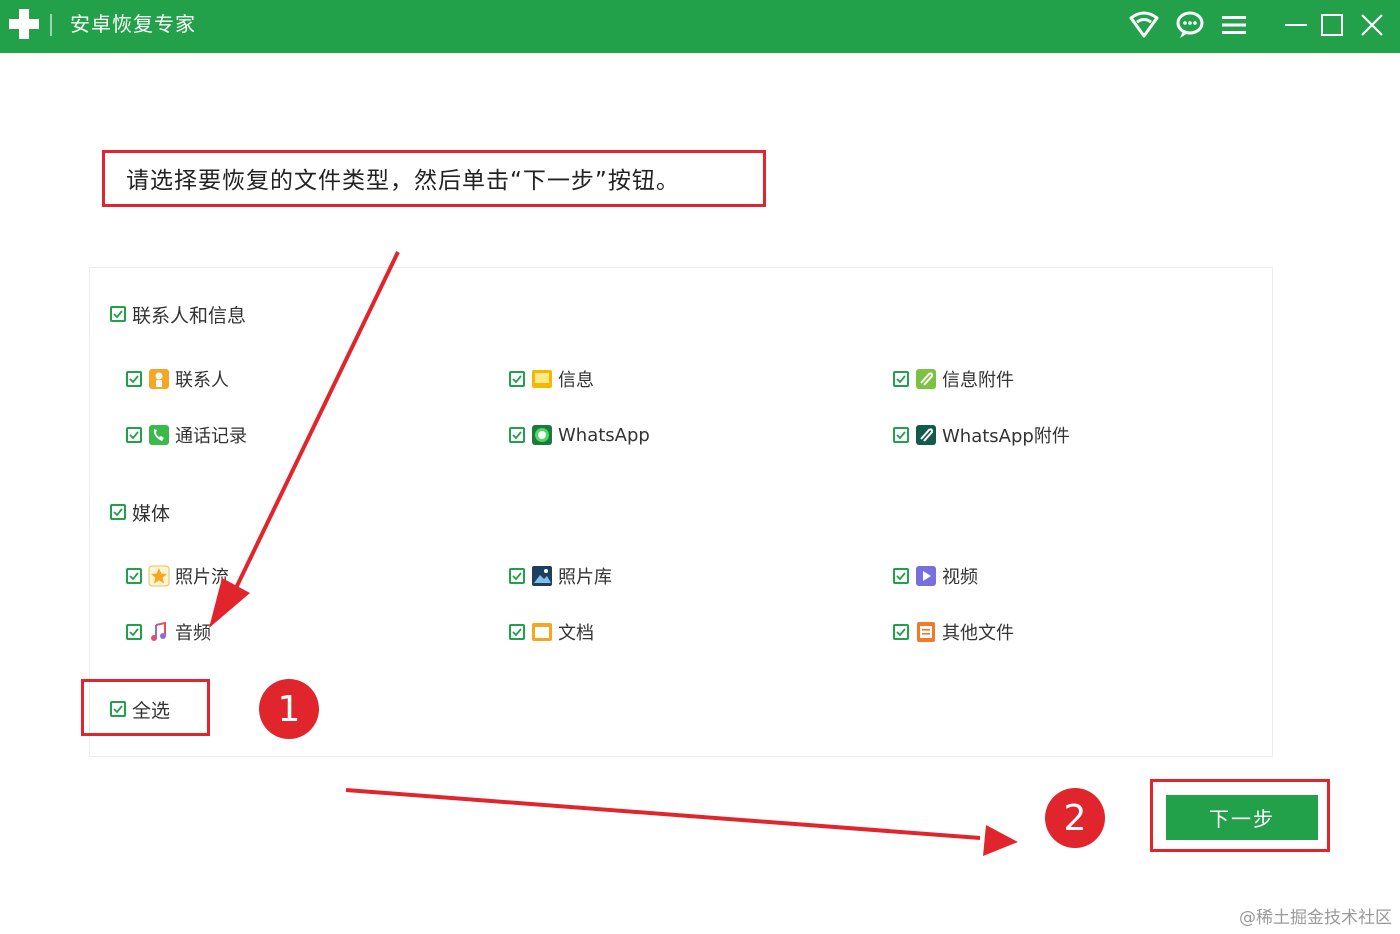 This screenshot has height=934, width=1400. Describe the element at coordinates (159, 632) in the screenshot. I see `audio-icon` at that location.